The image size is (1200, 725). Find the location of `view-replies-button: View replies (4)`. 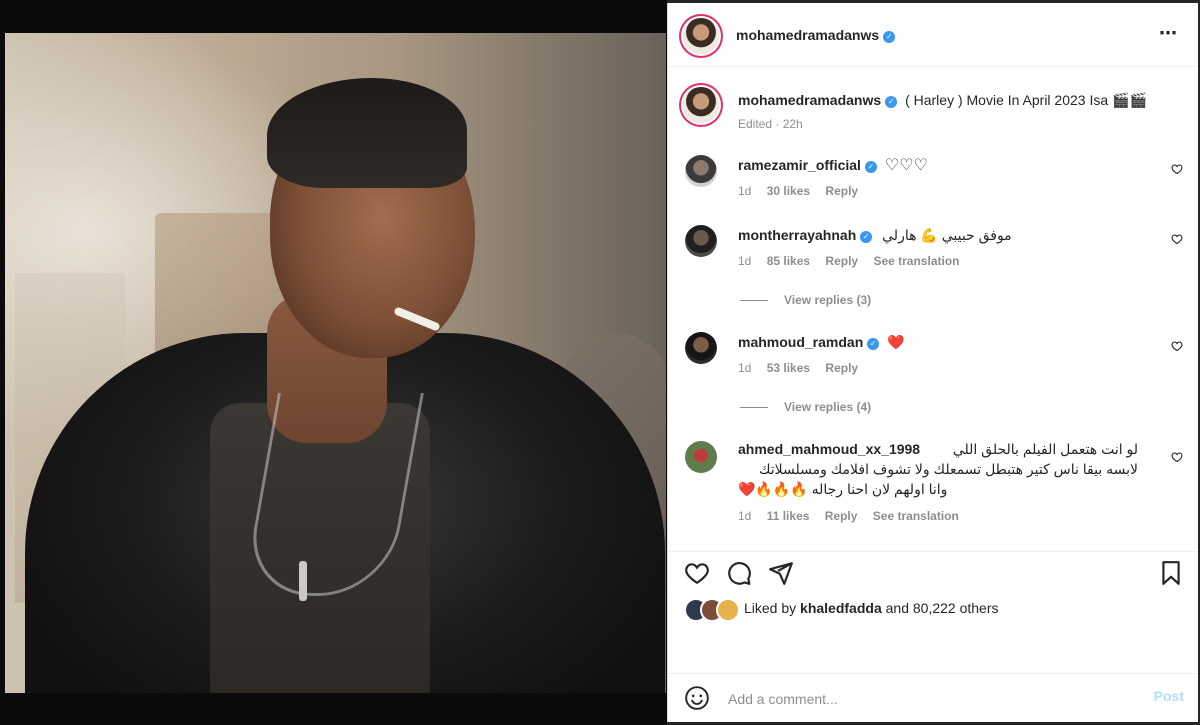

view-replies-button: View replies (4) is located at coordinates (805, 407).